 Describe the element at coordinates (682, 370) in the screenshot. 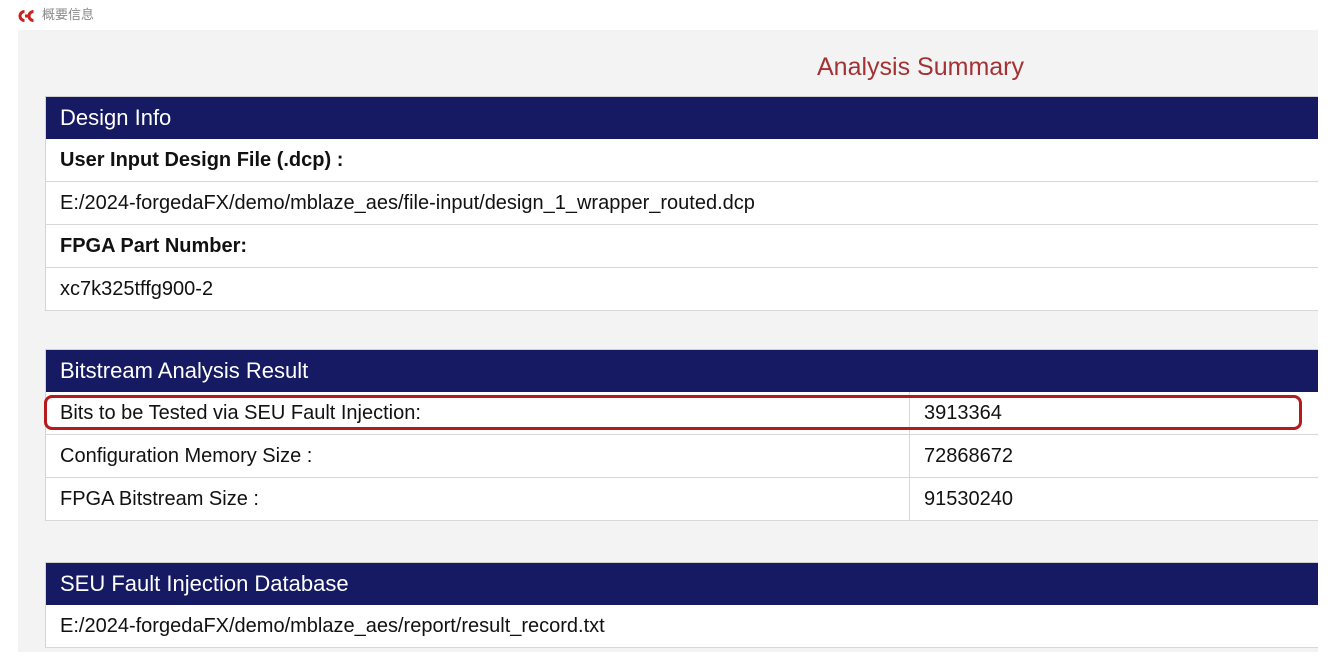

I see `bitstream-header: Bitstream Analysis Result` at that location.